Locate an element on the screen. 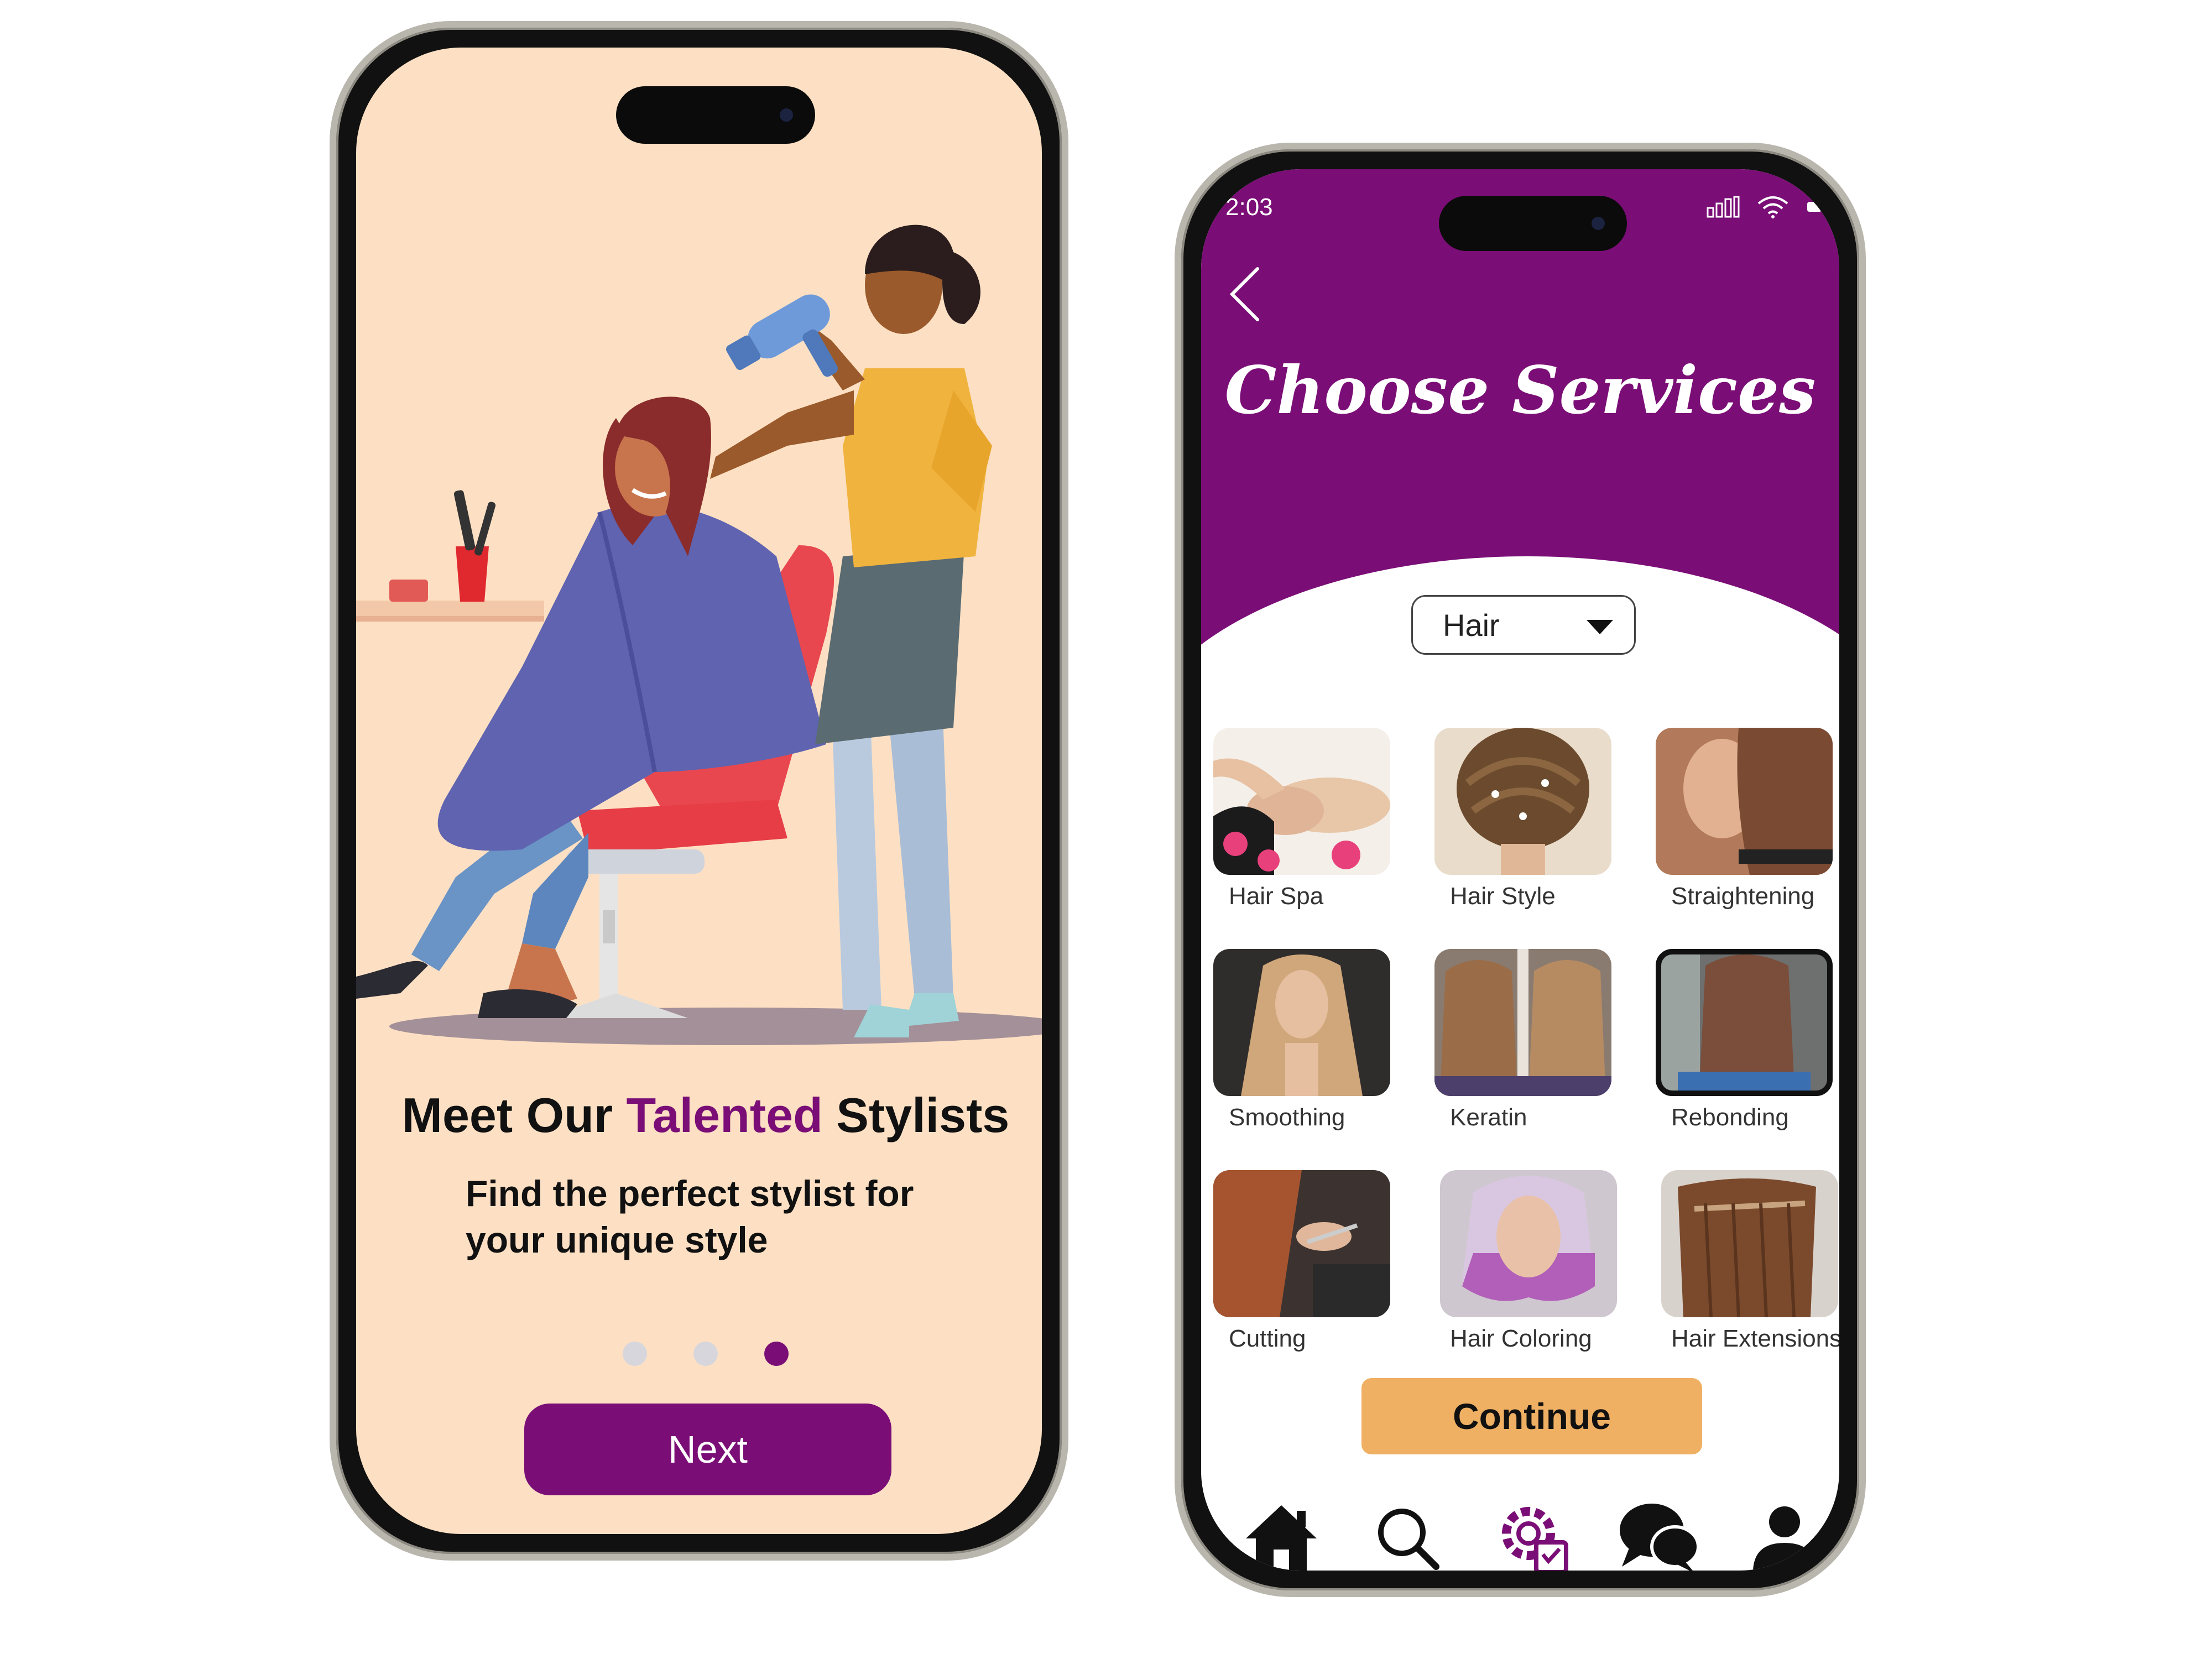  service-label: Hair Style is located at coordinates (1503, 896).